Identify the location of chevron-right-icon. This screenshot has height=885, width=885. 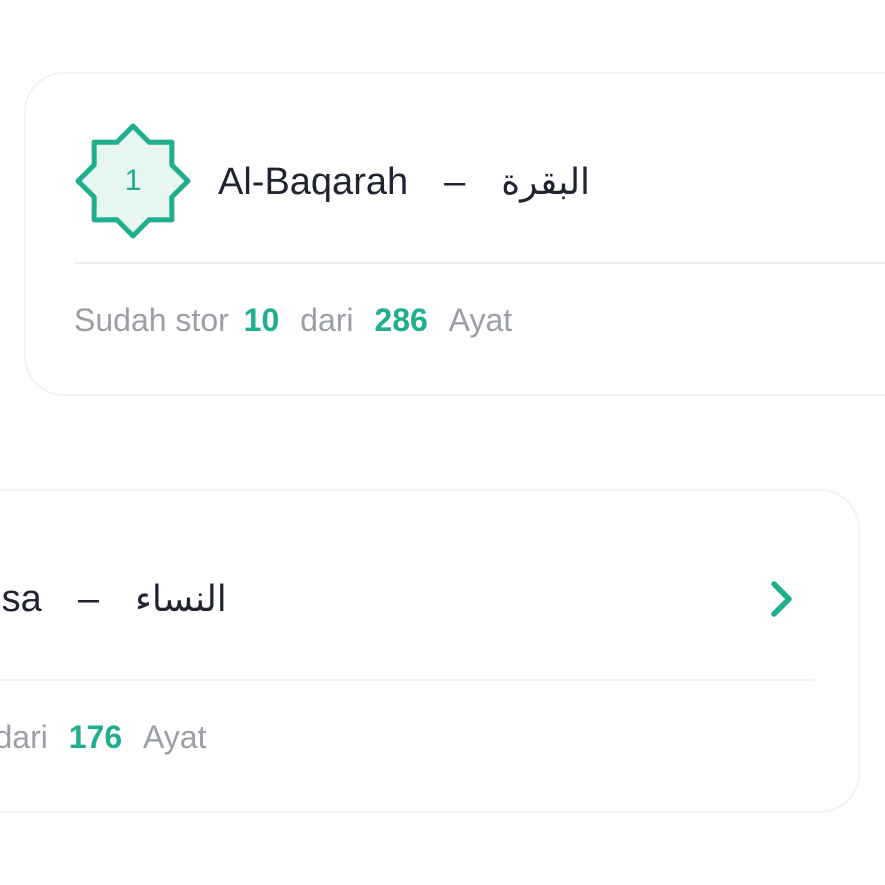
(782, 599).